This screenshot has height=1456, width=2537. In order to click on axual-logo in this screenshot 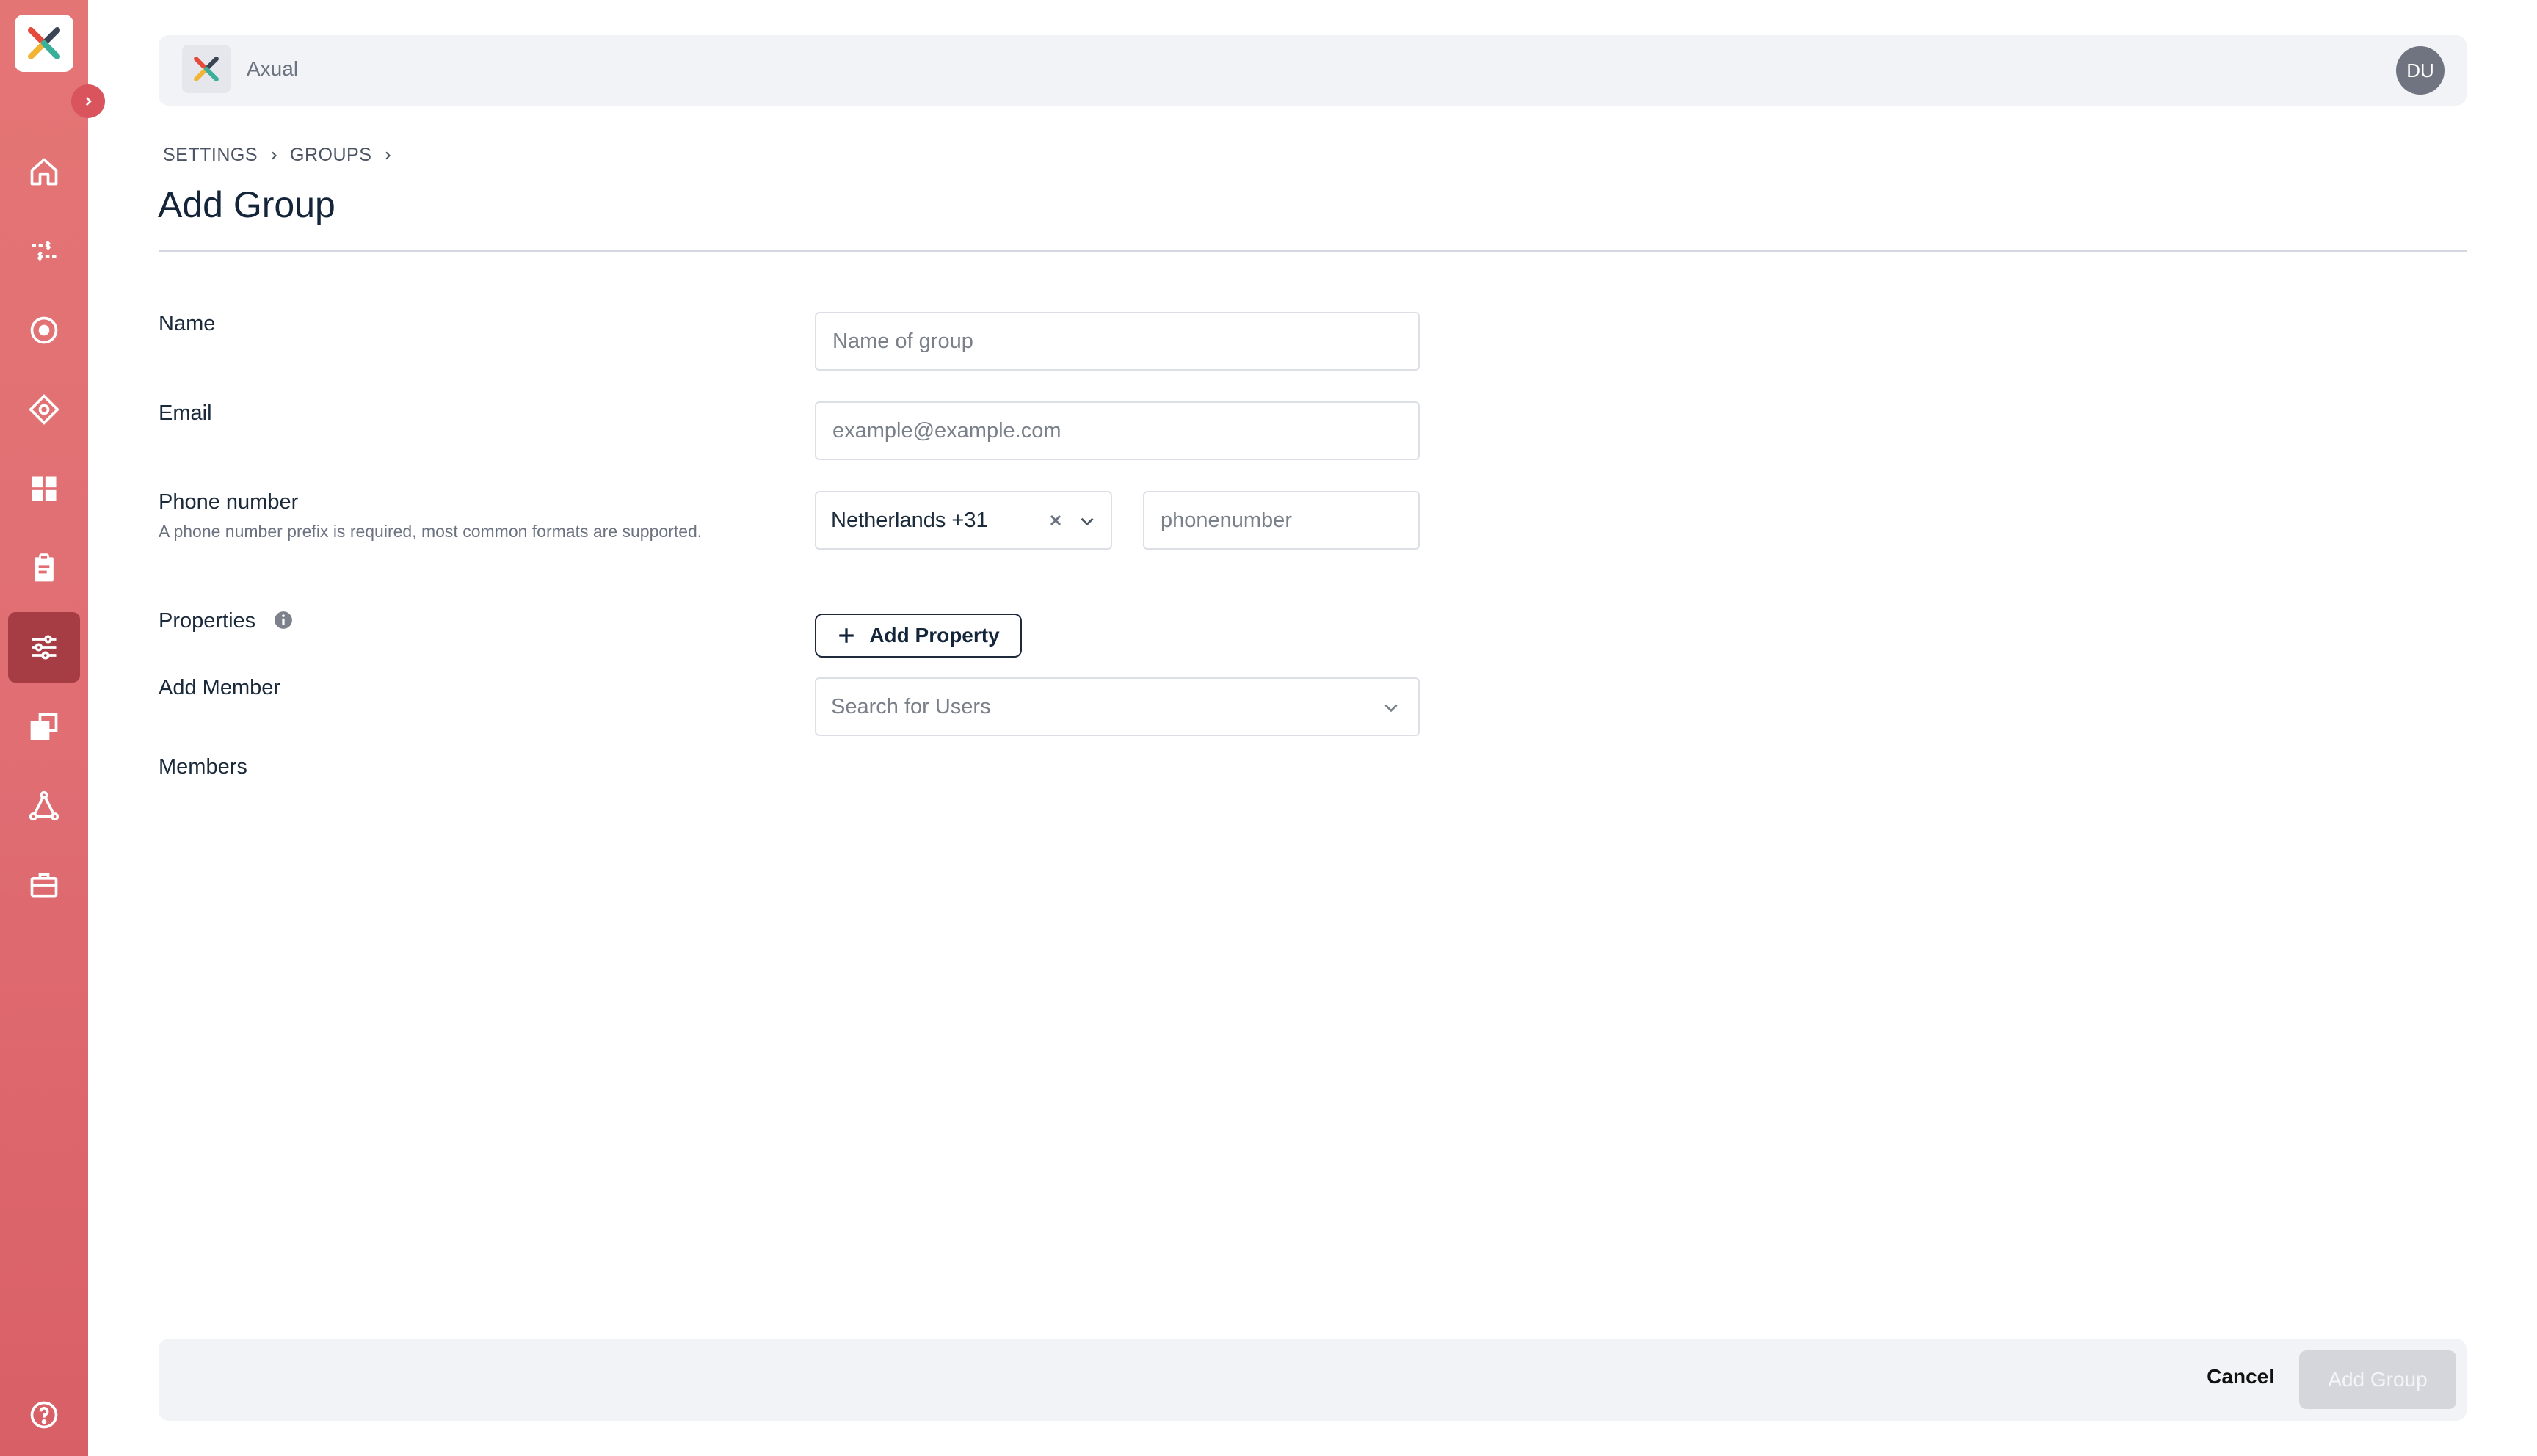, I will do `click(44, 43)`.